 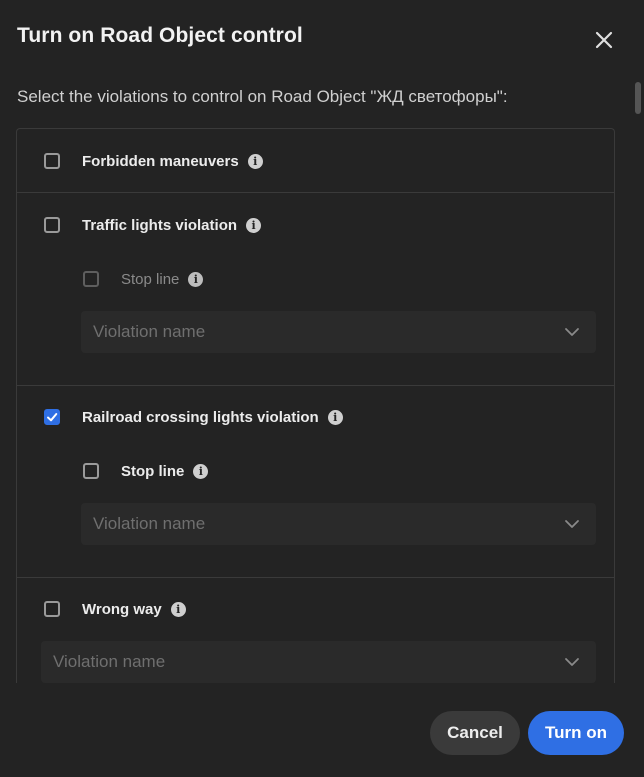 What do you see at coordinates (160, 161) in the screenshot?
I see `violation-label: Forbidden maneuvers` at bounding box center [160, 161].